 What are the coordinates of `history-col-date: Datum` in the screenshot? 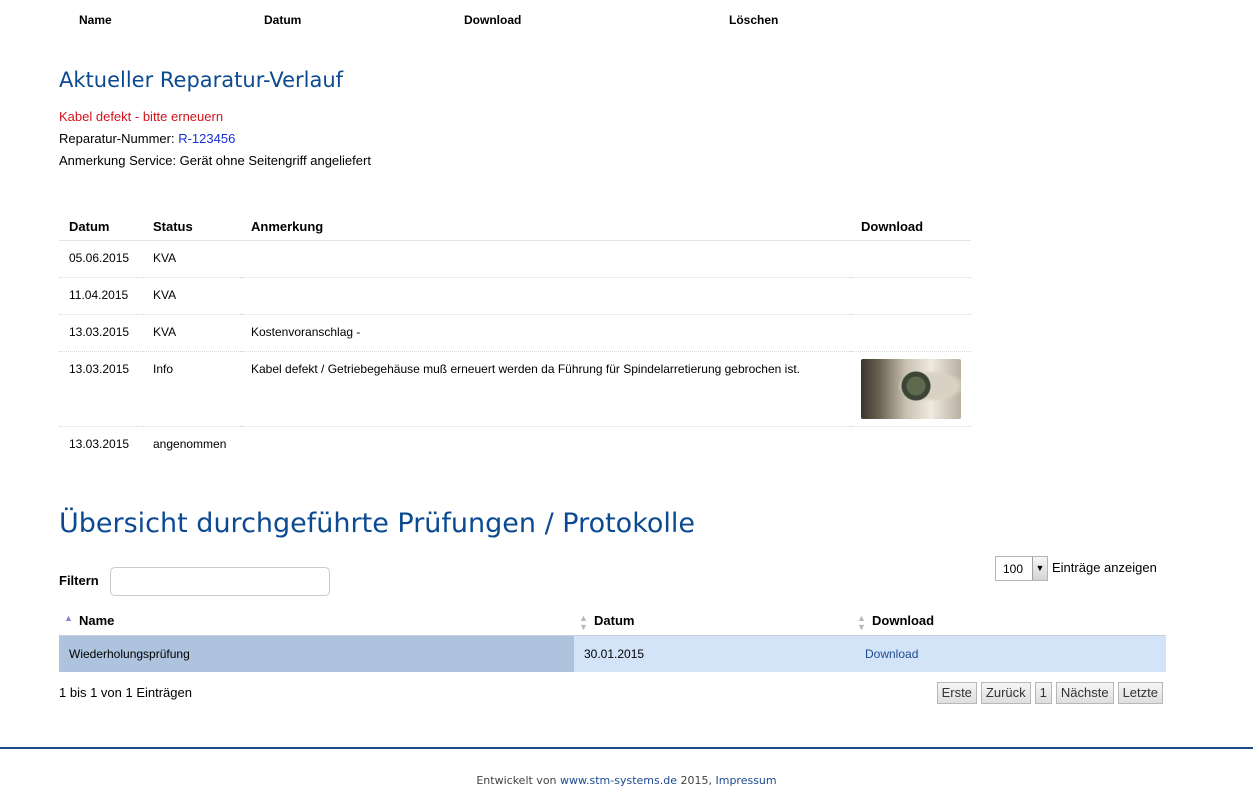 It's located at (101, 226).